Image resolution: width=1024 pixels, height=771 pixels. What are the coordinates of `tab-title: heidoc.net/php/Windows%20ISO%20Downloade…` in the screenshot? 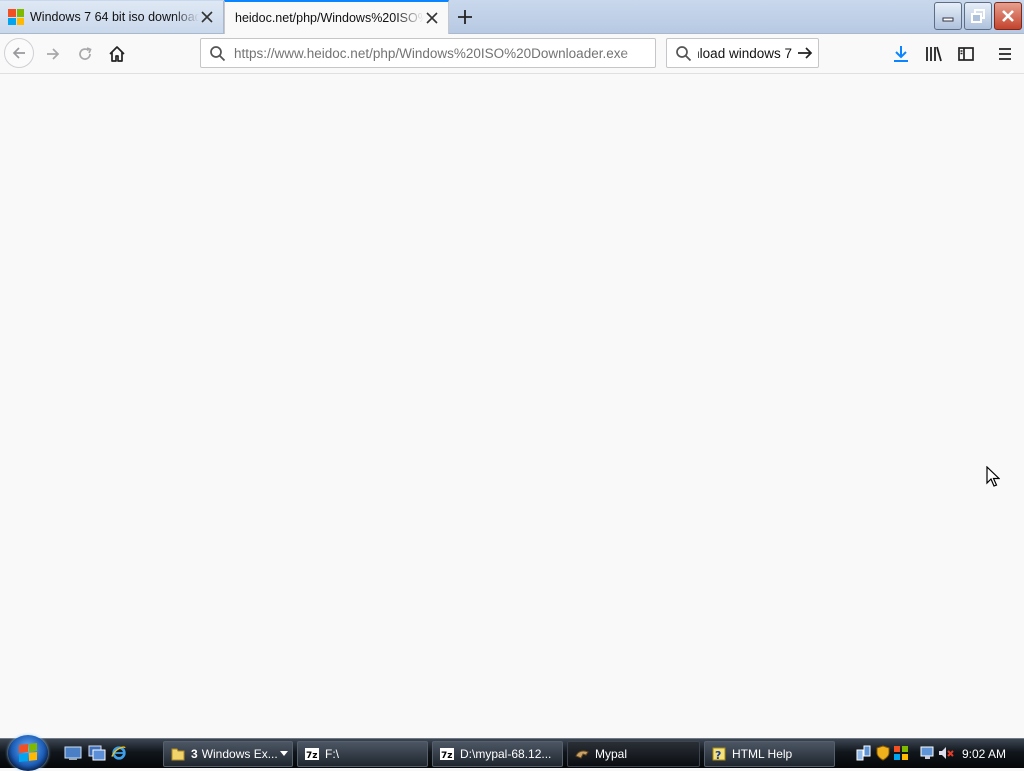 It's located at (329, 18).